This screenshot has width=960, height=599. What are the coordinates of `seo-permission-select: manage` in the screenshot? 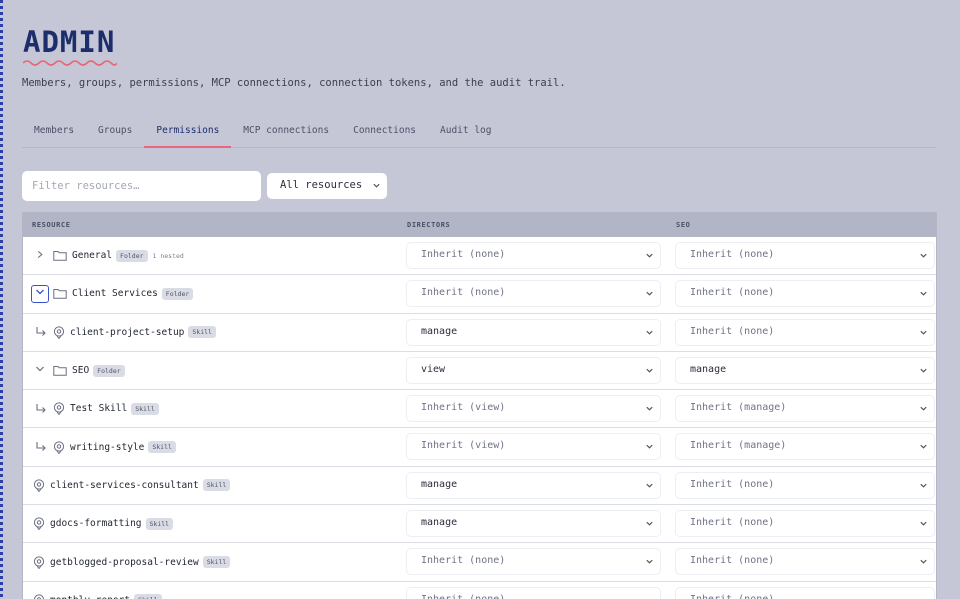 It's located at (805, 370).